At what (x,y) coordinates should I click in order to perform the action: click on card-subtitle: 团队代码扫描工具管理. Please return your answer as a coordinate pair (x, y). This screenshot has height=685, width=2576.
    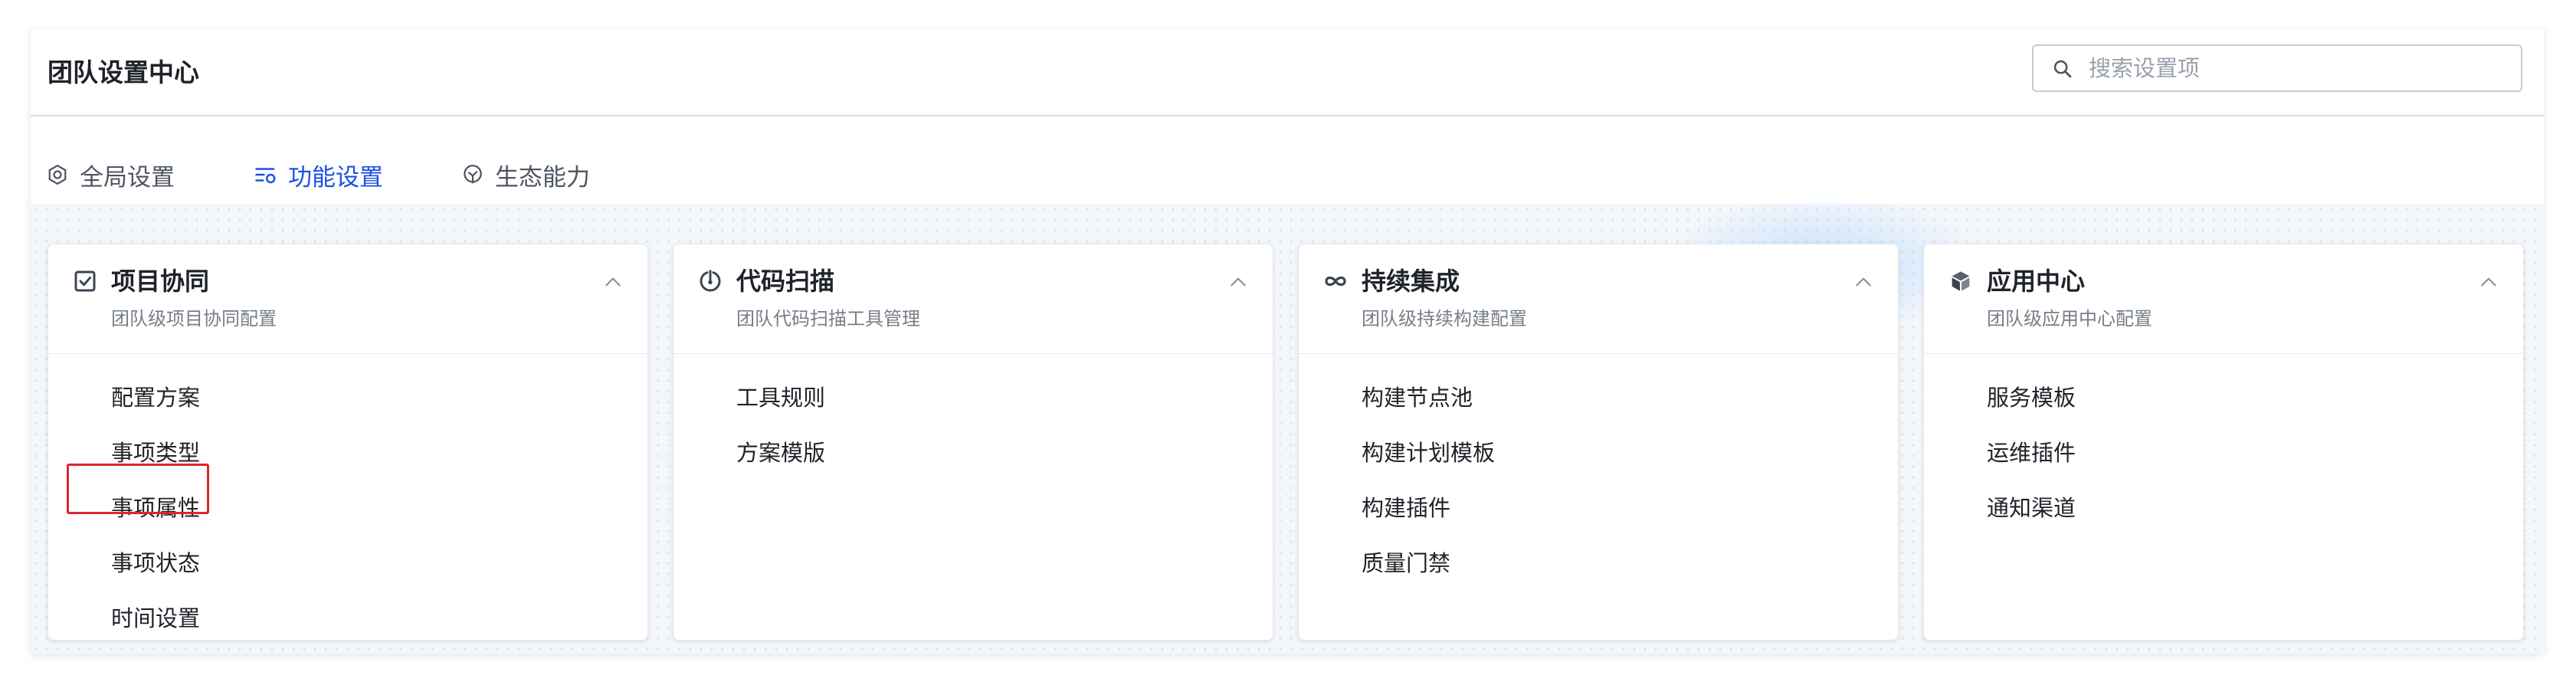
    Looking at the image, I should click on (828, 318).